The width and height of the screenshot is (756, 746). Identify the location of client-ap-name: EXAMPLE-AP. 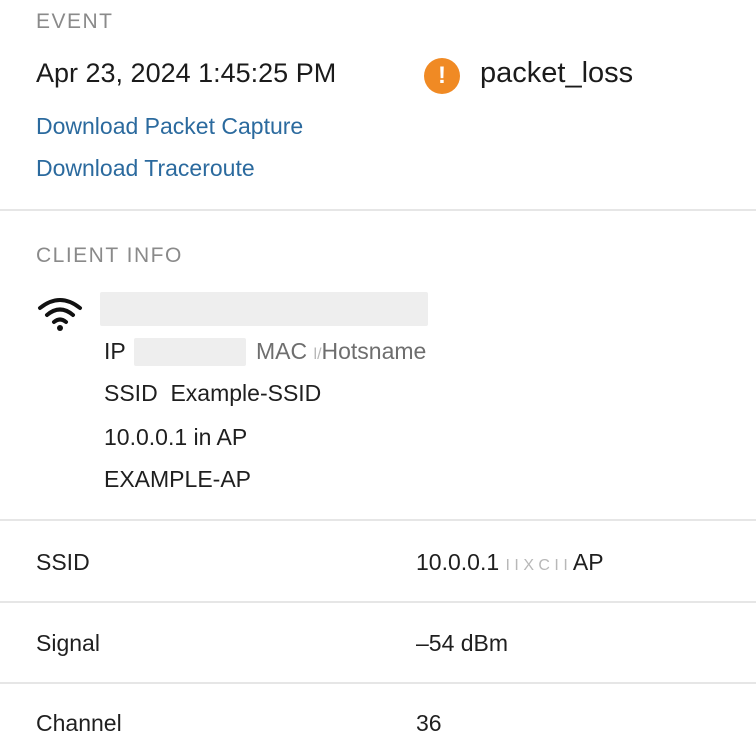
(177, 479).